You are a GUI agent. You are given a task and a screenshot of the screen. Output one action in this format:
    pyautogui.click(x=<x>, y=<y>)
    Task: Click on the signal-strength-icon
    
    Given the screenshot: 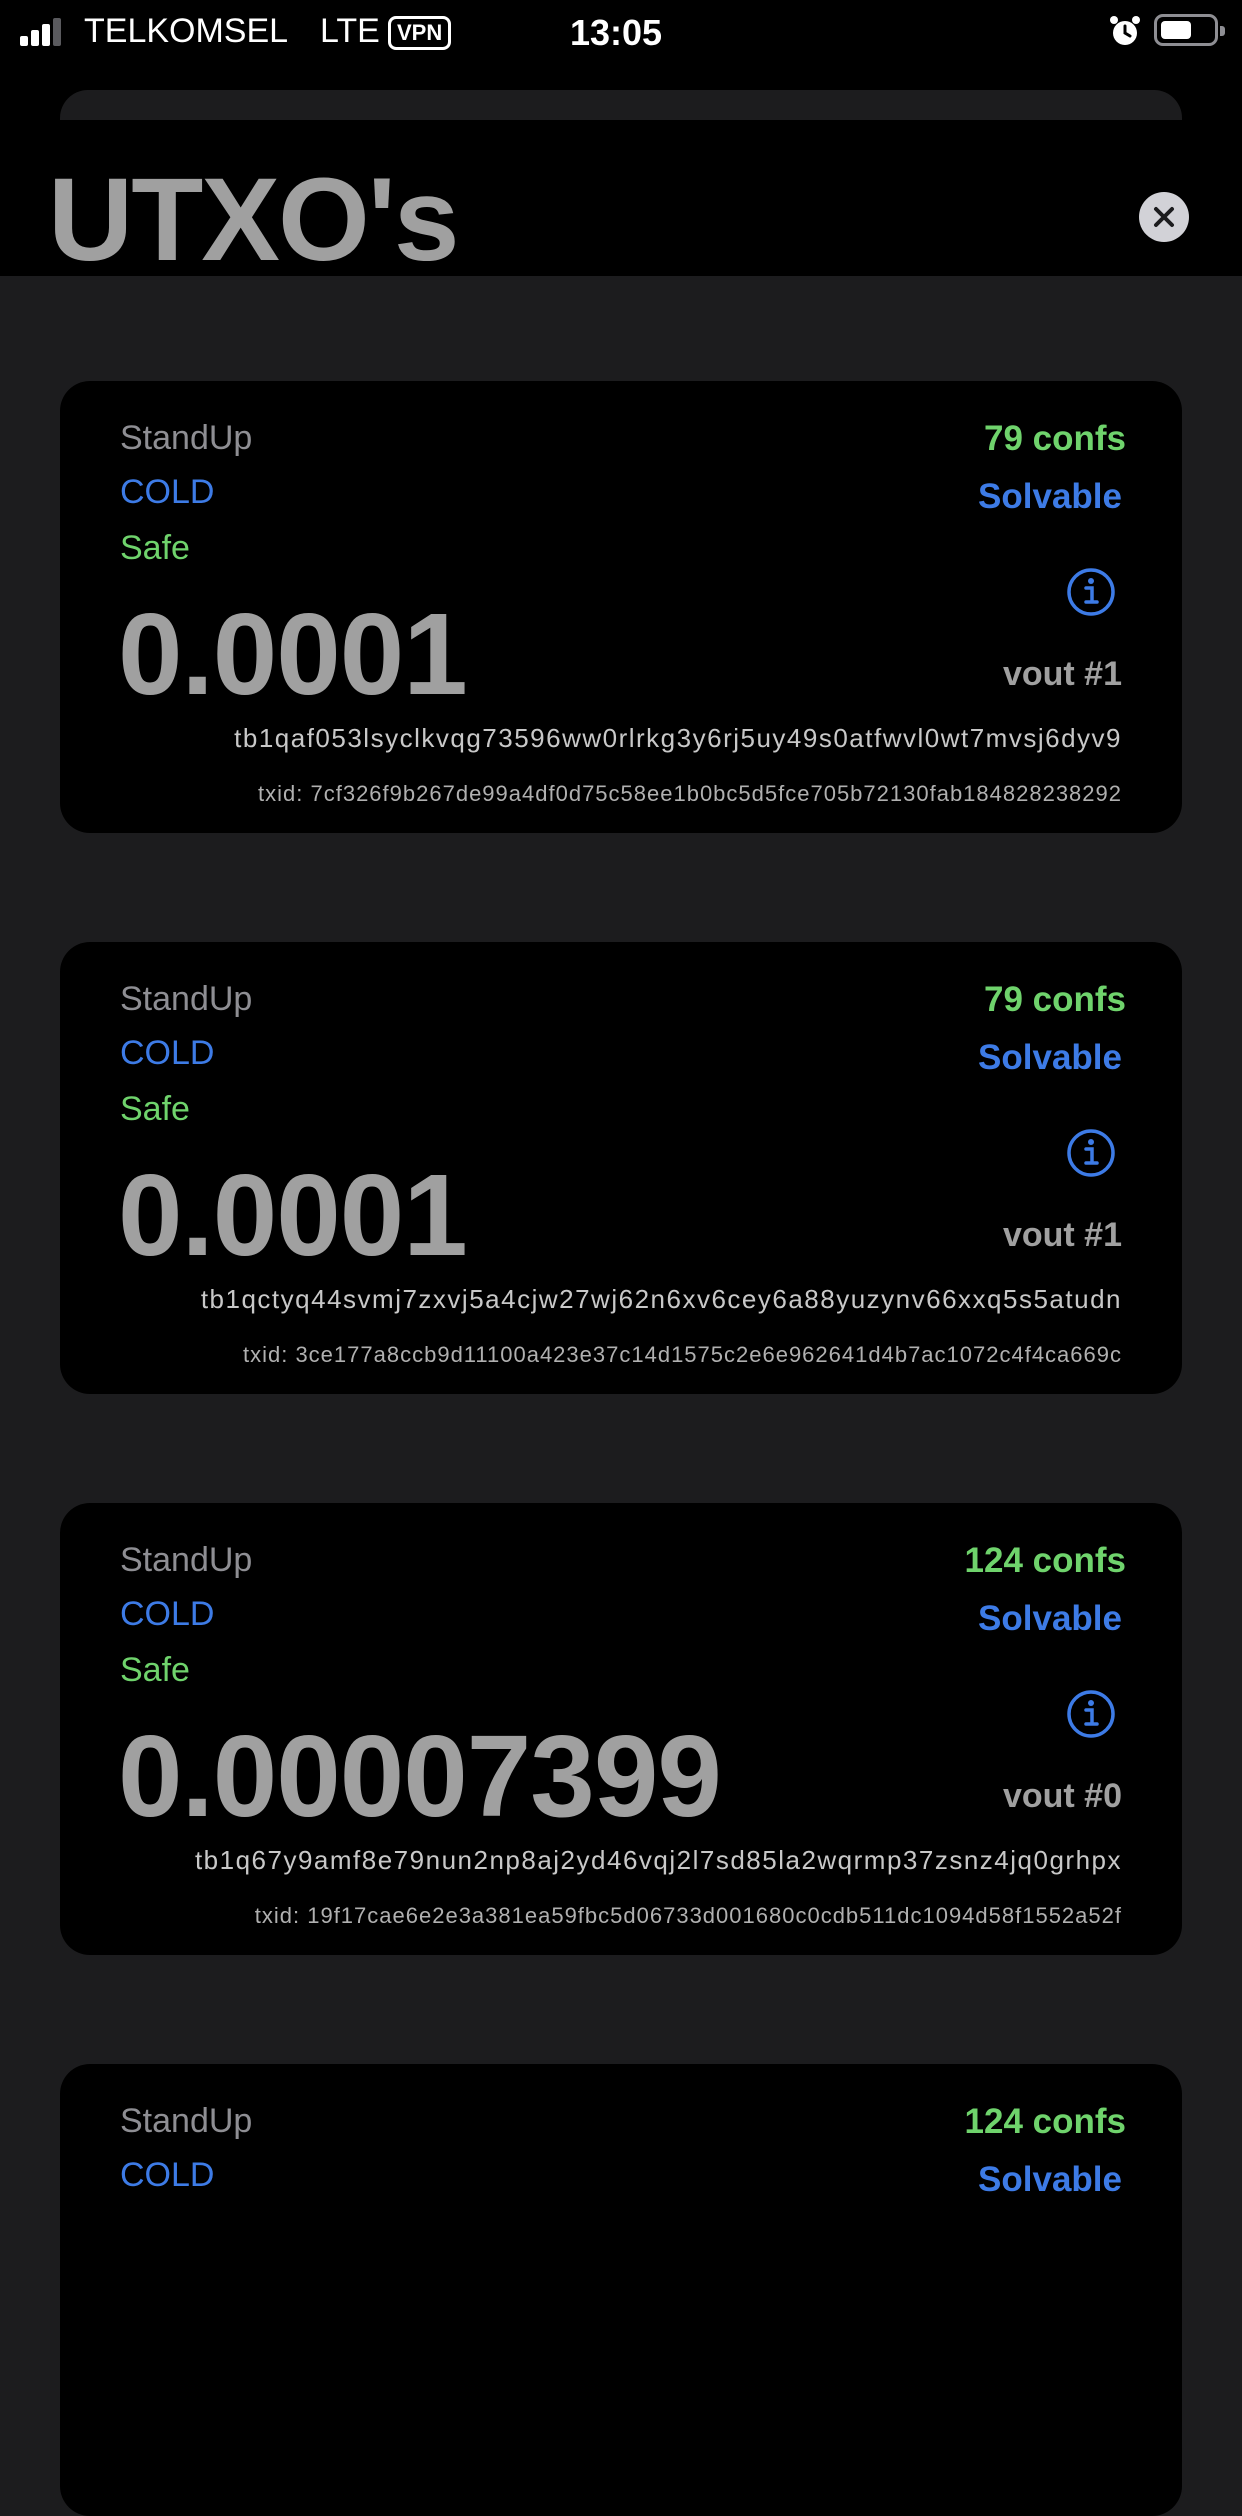 What is the action you would take?
    pyautogui.click(x=40, y=31)
    